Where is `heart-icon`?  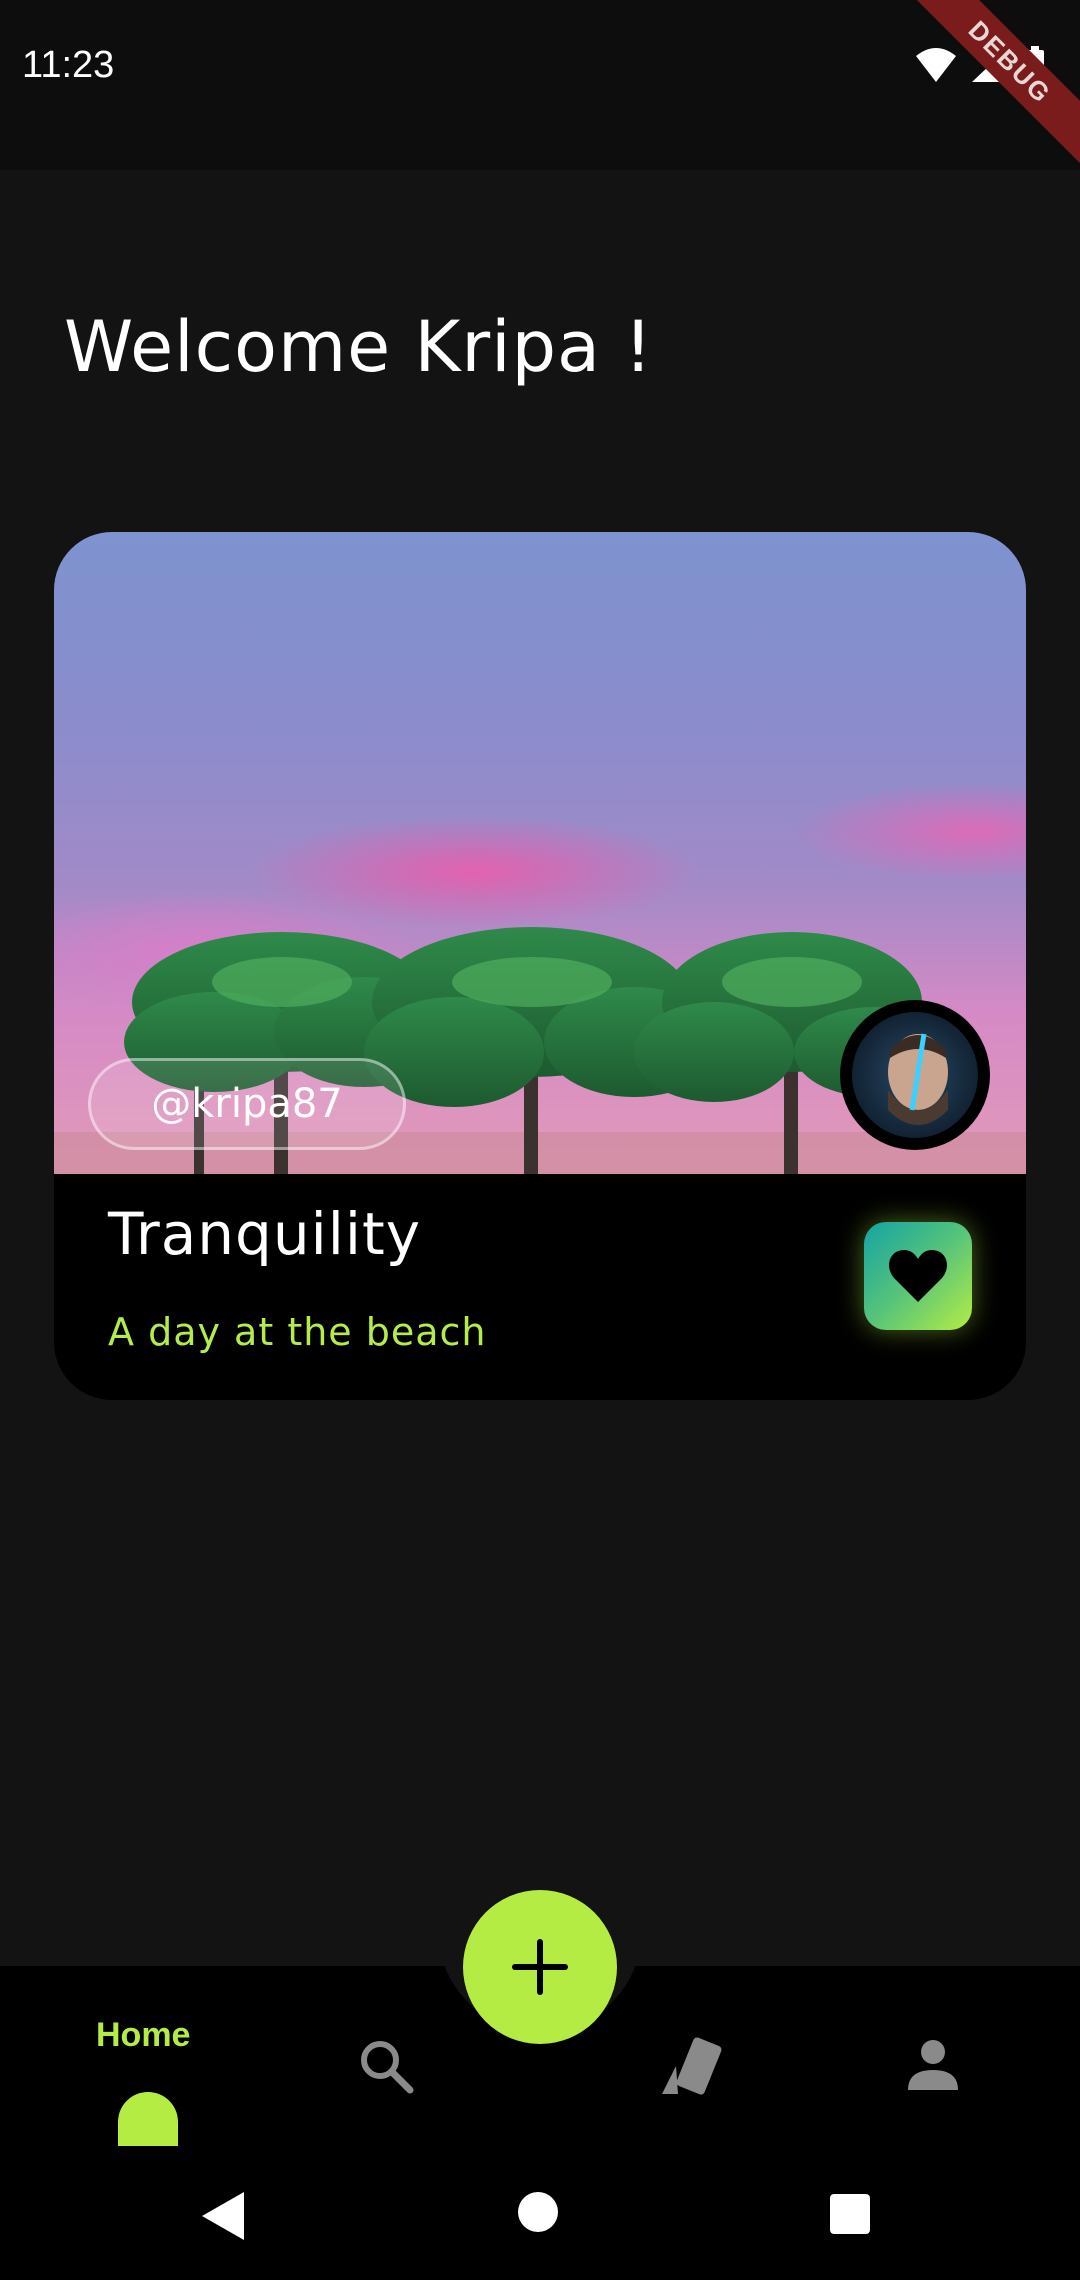
heart-icon is located at coordinates (918, 1276).